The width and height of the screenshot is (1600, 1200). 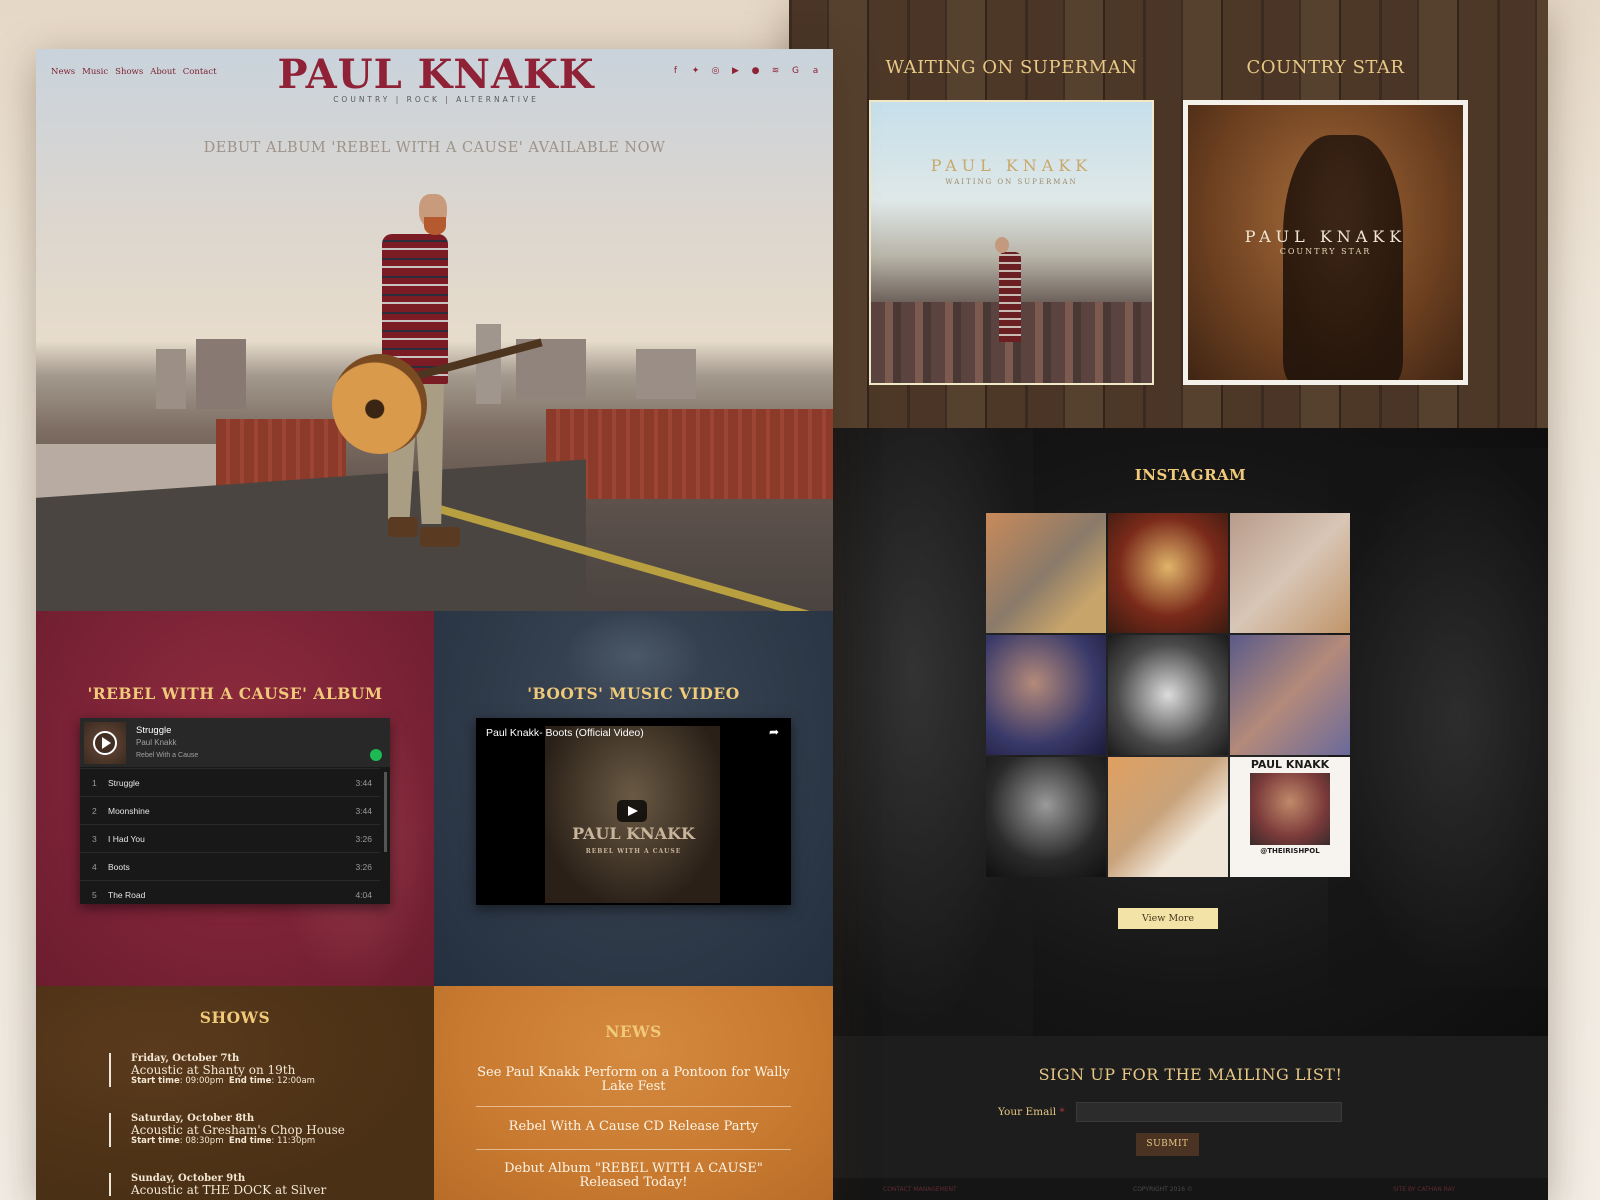 What do you see at coordinates (223, 1081) in the screenshot?
I see `show-time: Start time: 09:00pm End time: 12:00am` at bounding box center [223, 1081].